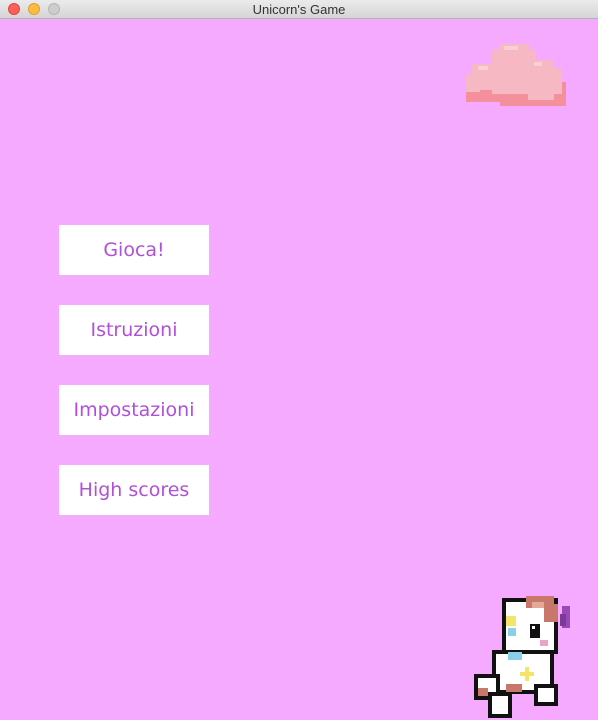 This screenshot has height=720, width=598. What do you see at coordinates (134, 330) in the screenshot?
I see `instructions-button: Istruzioni` at bounding box center [134, 330].